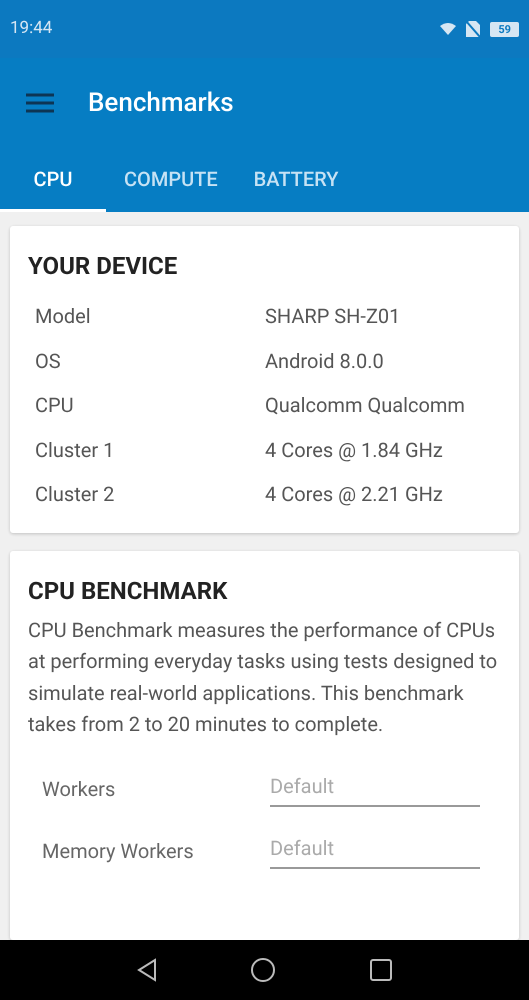 This screenshot has height=1000, width=529. Describe the element at coordinates (146, 970) in the screenshot. I see `back-icon` at that location.